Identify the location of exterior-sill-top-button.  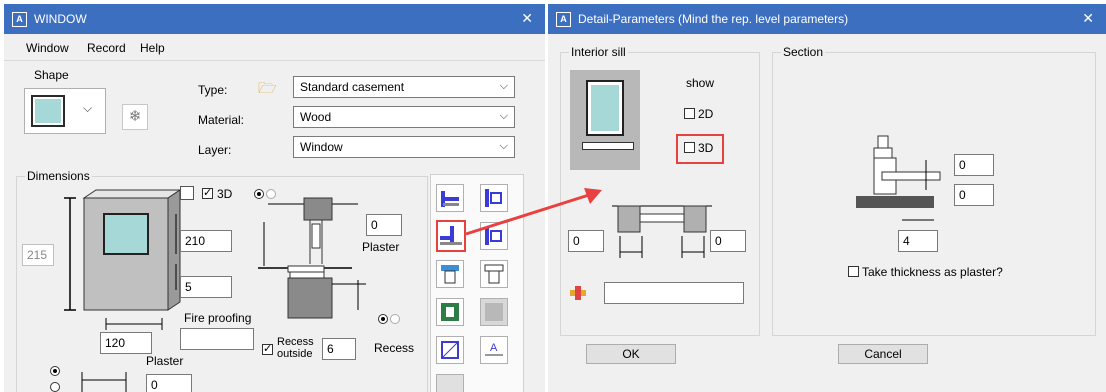
(450, 198).